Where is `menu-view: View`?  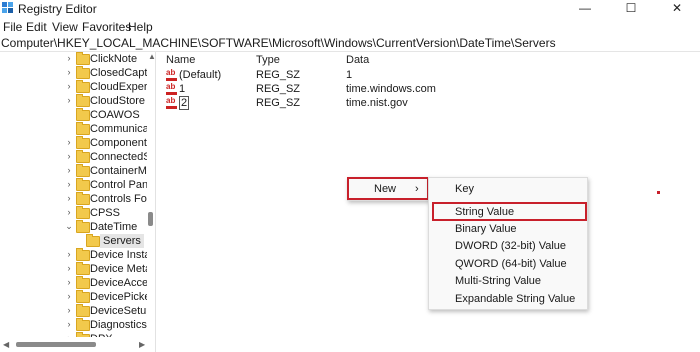
menu-view: View is located at coordinates (65, 27).